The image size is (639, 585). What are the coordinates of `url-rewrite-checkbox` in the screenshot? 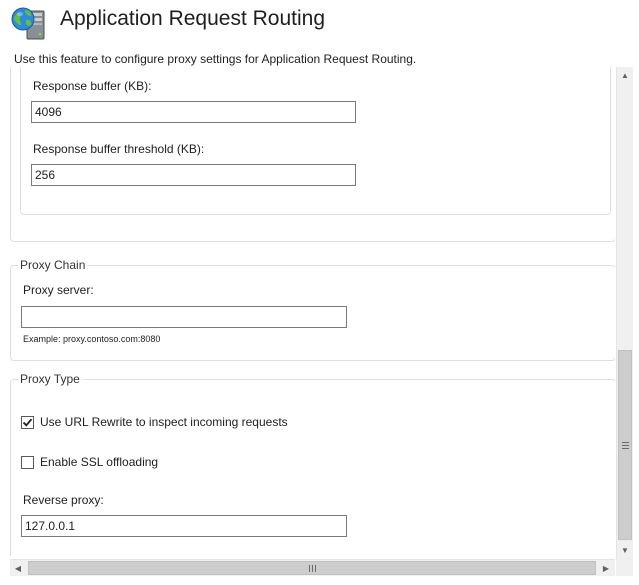 It's located at (27, 422).